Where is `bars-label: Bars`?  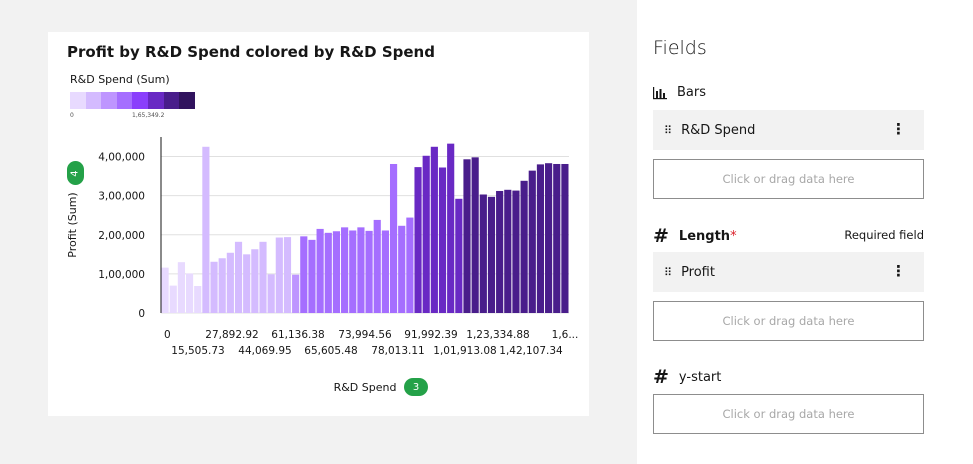
bars-label: Bars is located at coordinates (692, 92).